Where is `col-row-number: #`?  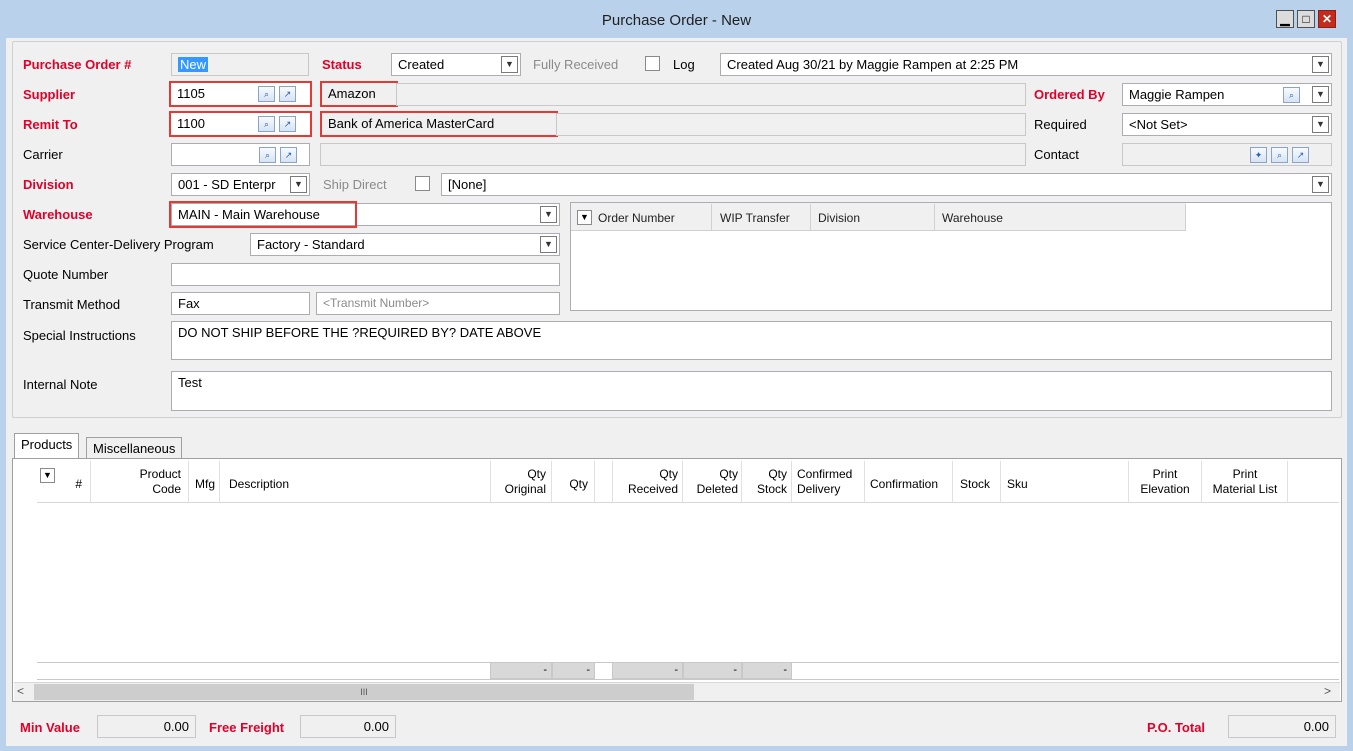
col-row-number: # is located at coordinates (78, 484).